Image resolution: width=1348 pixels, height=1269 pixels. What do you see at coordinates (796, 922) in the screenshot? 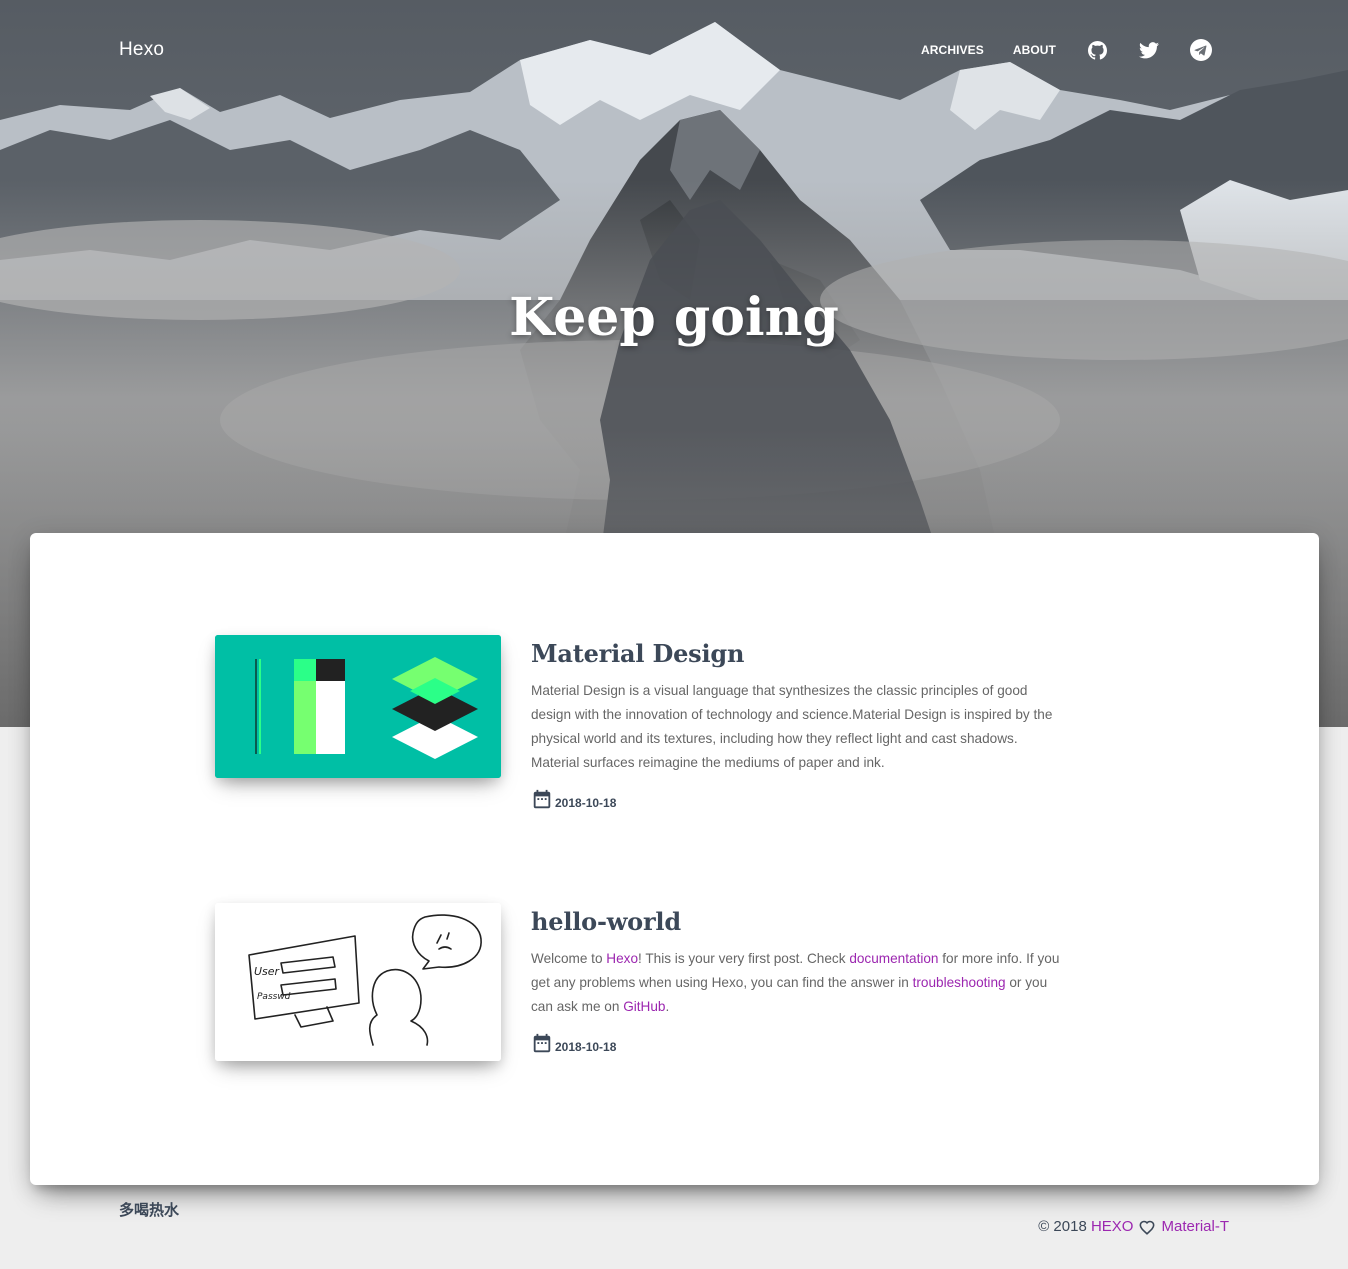
I see `post-title: hello-world` at bounding box center [796, 922].